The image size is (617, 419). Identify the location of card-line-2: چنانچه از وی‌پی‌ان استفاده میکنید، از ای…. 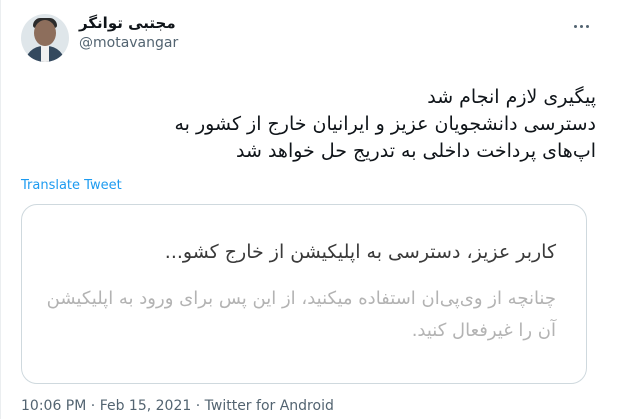
(301, 314).